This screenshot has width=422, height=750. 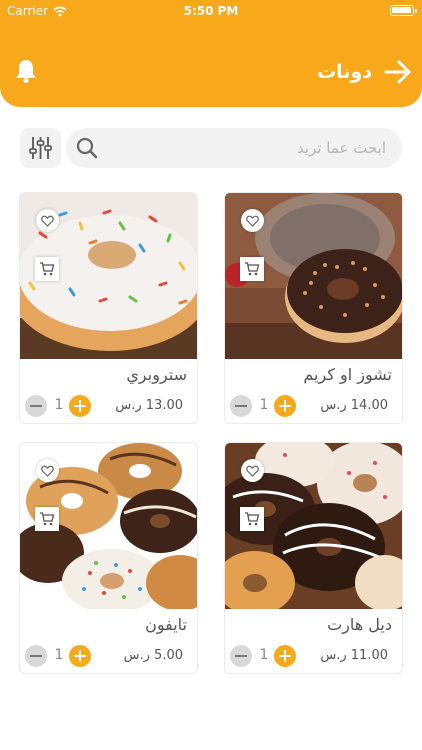 I want to click on page-title: دونات, so click(x=344, y=72).